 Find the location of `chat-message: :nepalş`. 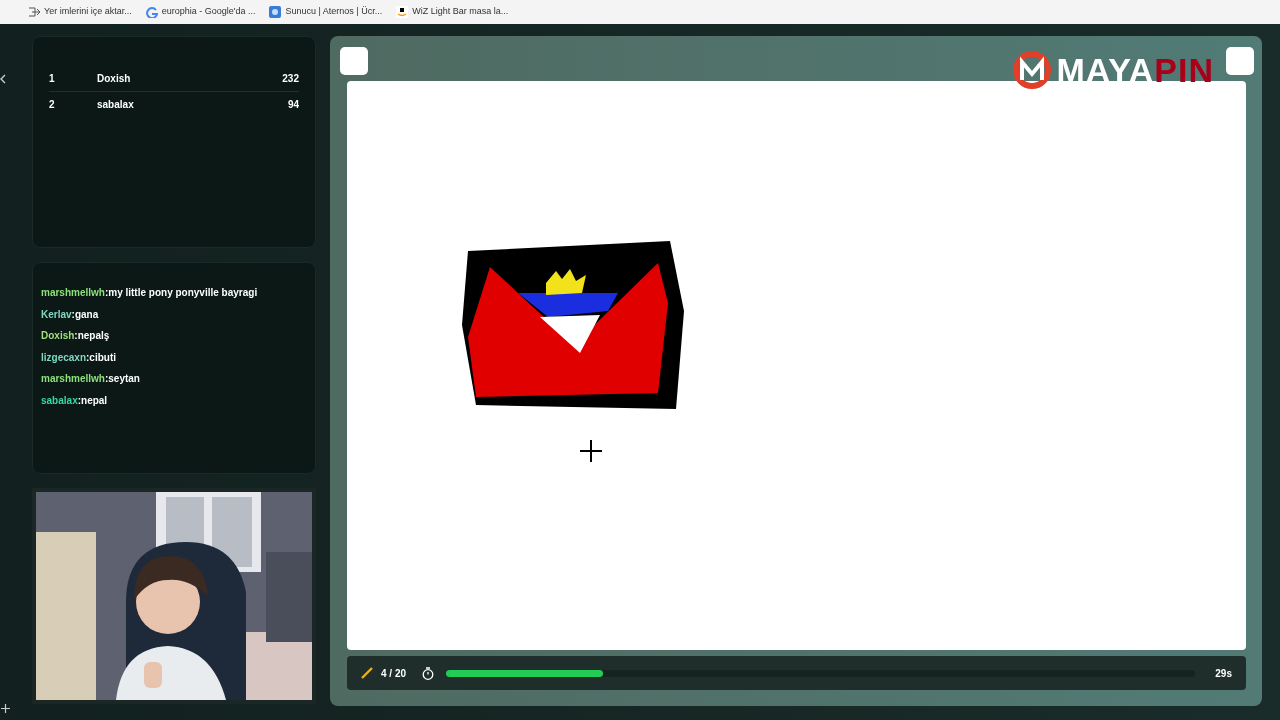

chat-message: :nepalş is located at coordinates (92, 335).